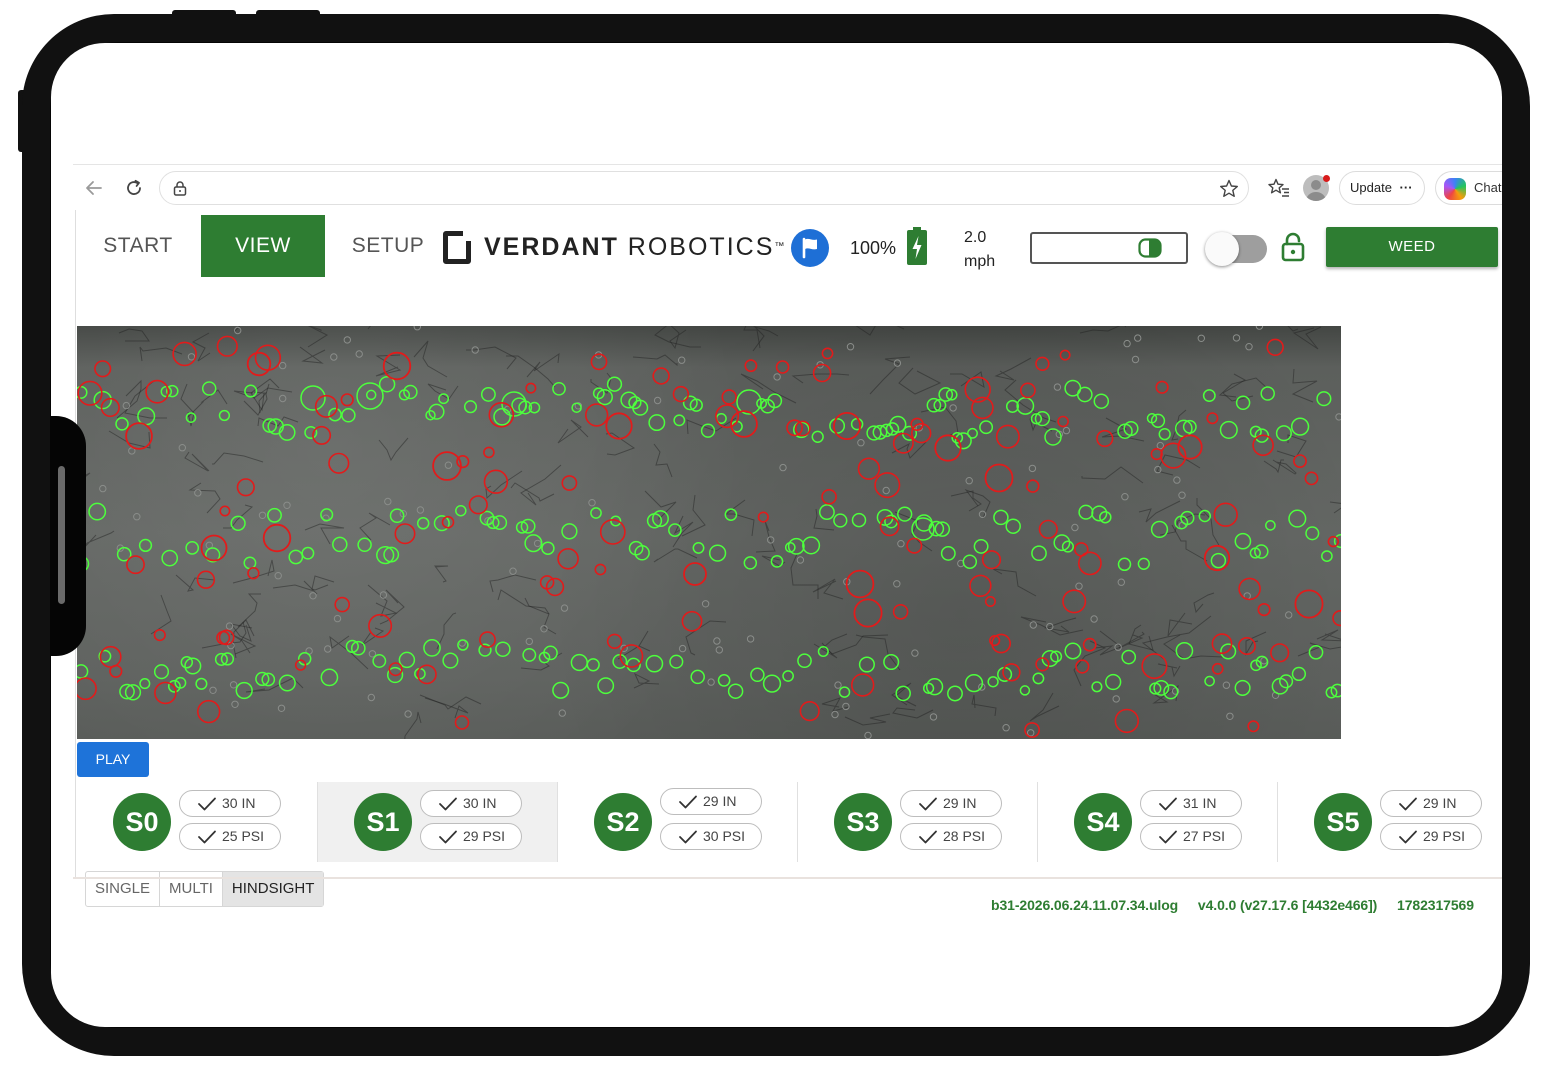 The image size is (1551, 1068). Describe the element at coordinates (1157, 822) in the screenshot. I see `sensor-s4: S4 31 IN 27 PSI` at that location.